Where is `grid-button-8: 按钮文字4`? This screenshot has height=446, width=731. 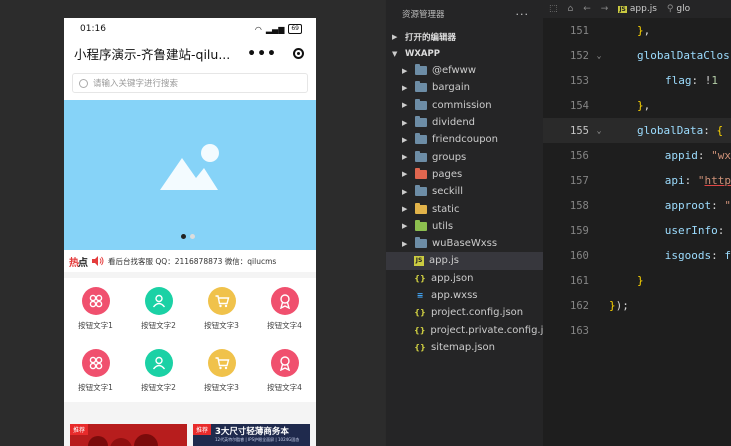
grid-button-8: 按钮文字4 is located at coordinates (284, 371).